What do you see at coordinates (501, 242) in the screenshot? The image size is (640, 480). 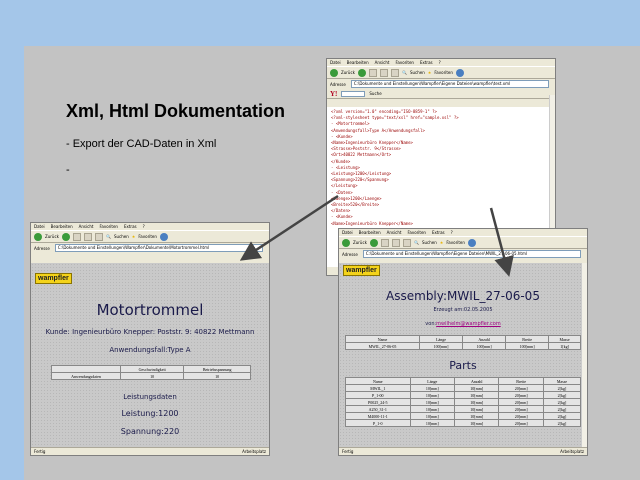 I see `arrow-to-assembly` at bounding box center [501, 242].